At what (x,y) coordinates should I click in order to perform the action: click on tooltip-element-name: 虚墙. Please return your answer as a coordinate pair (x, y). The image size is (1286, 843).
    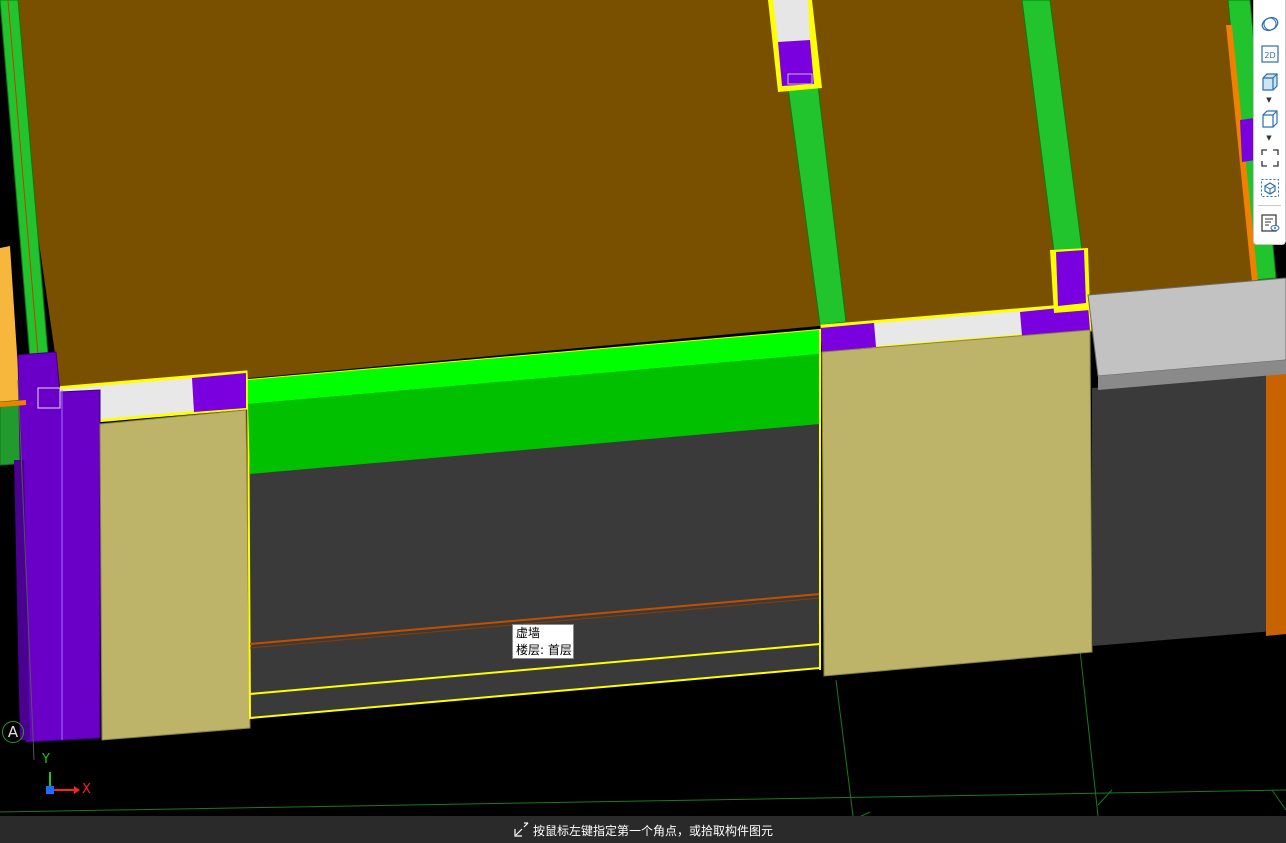
    Looking at the image, I should click on (528, 633).